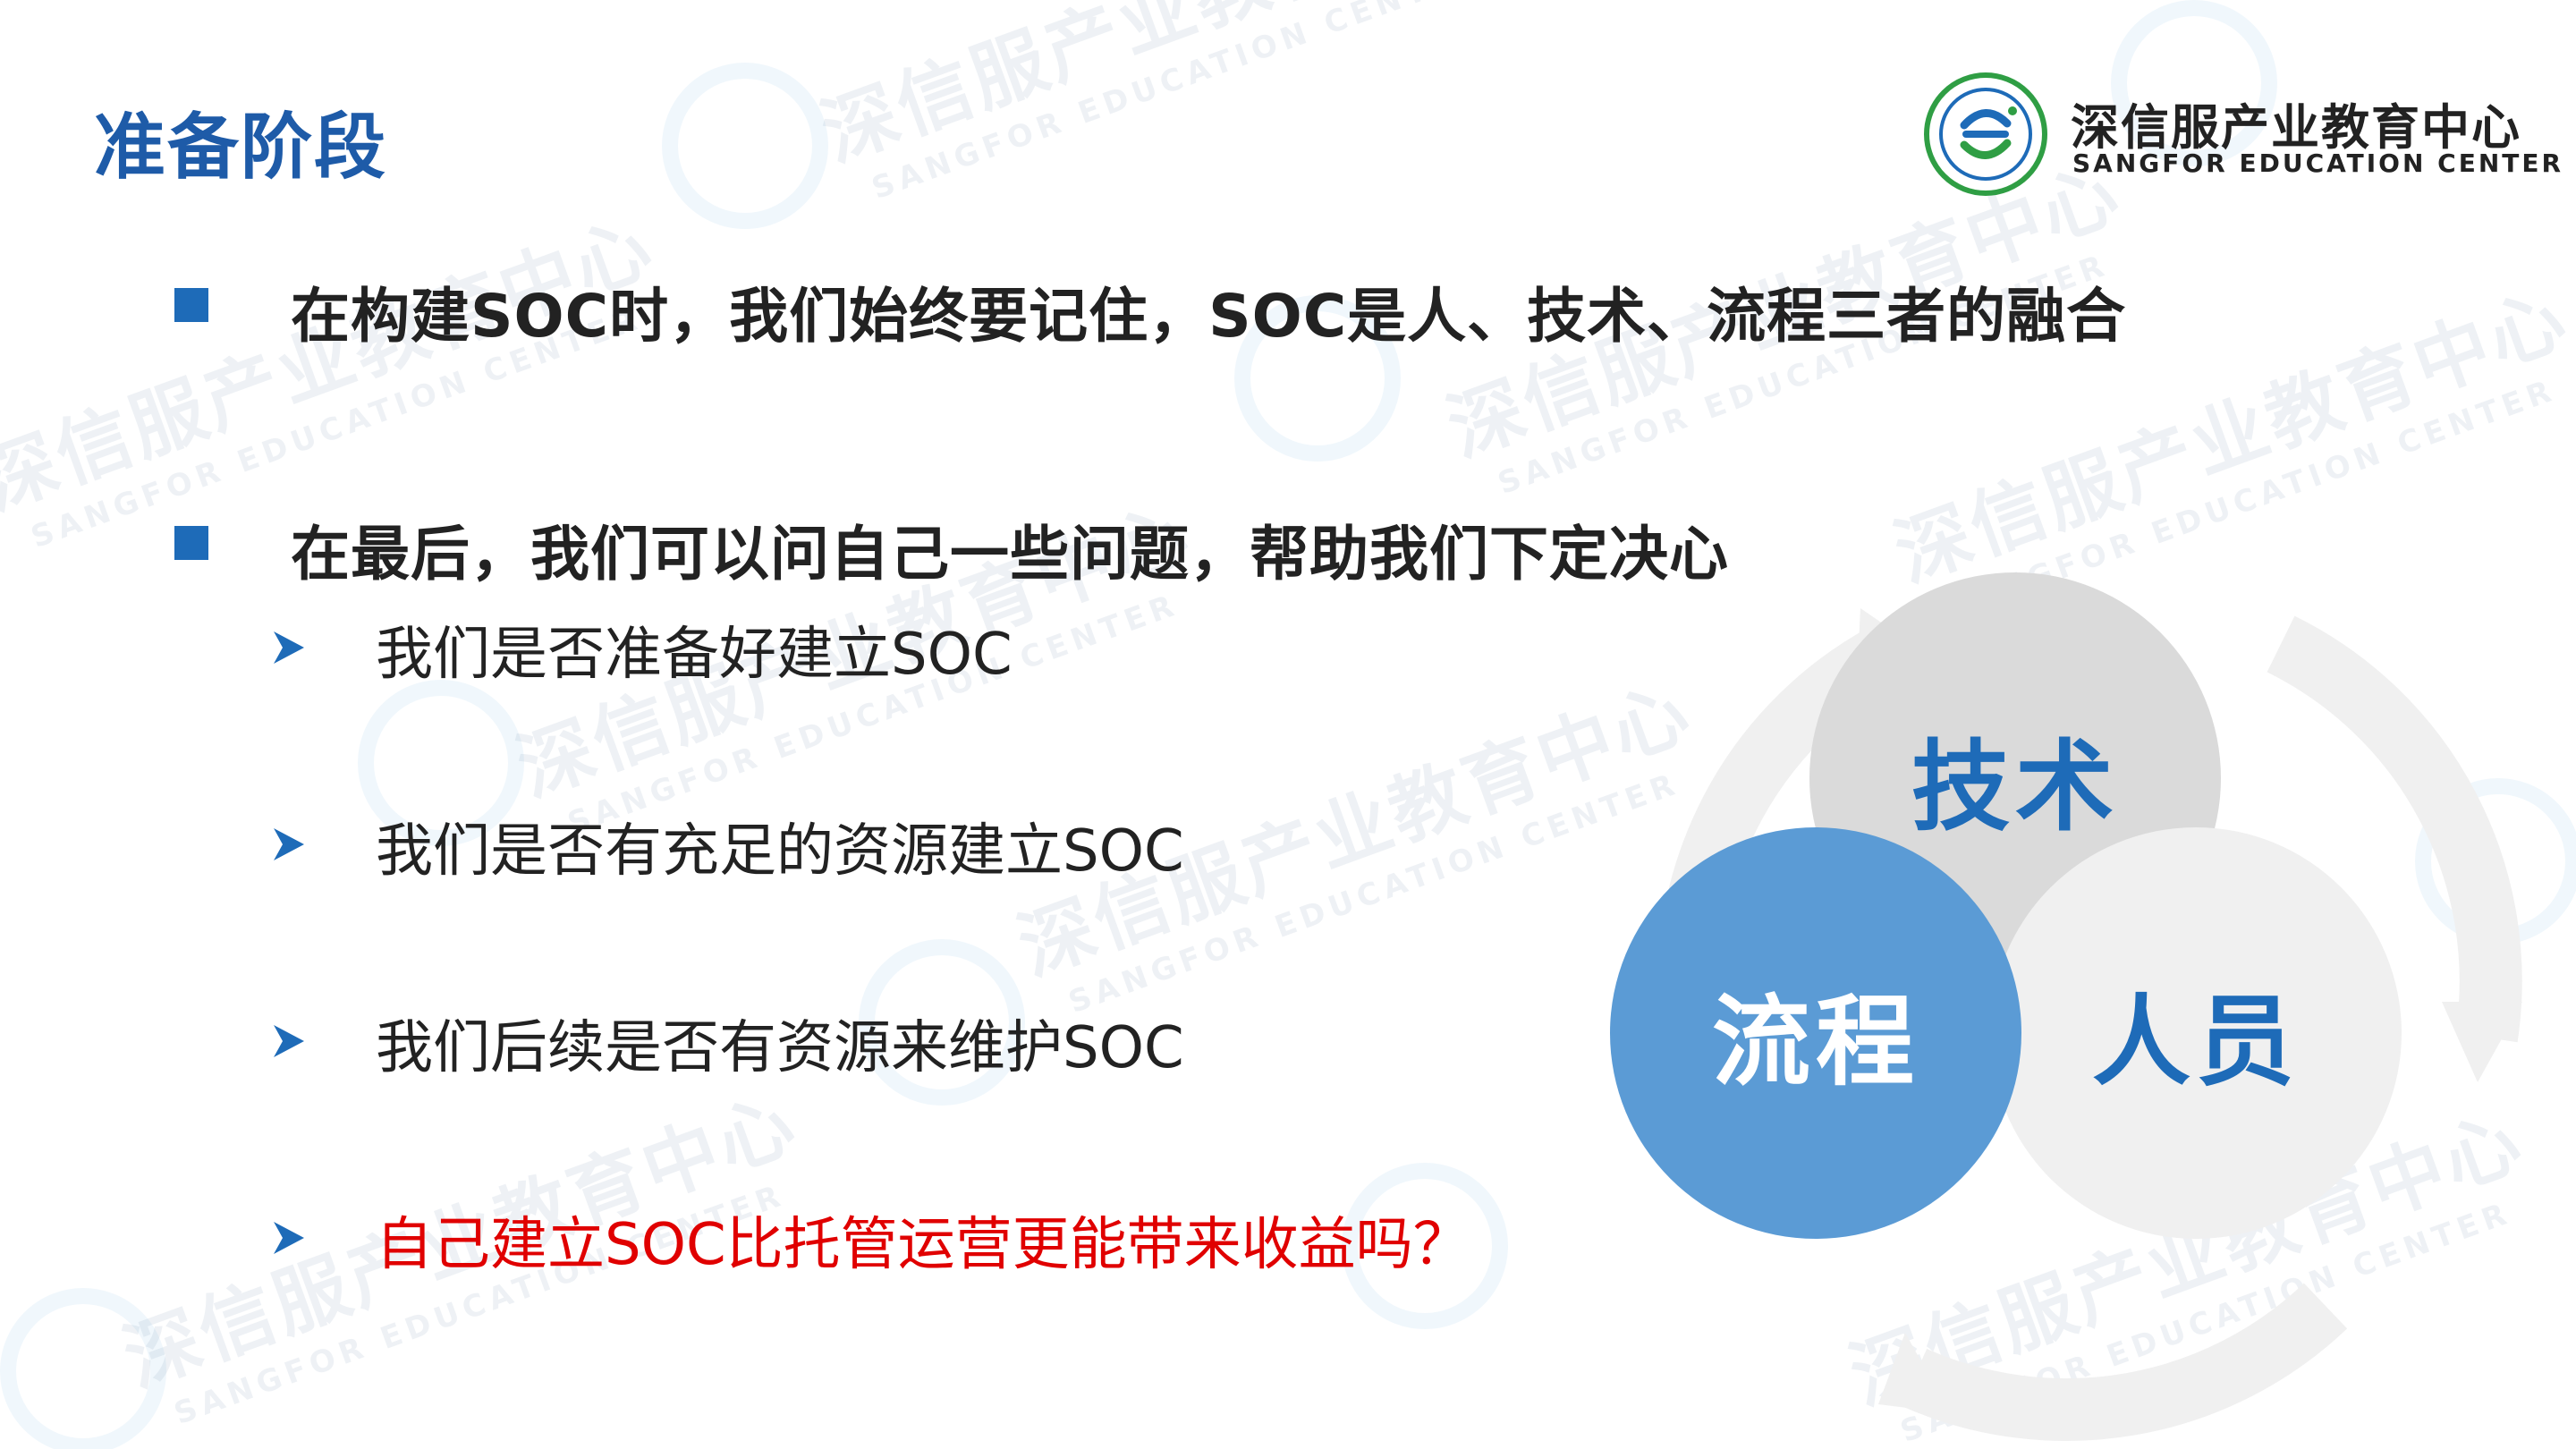  Describe the element at coordinates (2196, 1042) in the screenshot. I see `people-label: 人员` at that location.